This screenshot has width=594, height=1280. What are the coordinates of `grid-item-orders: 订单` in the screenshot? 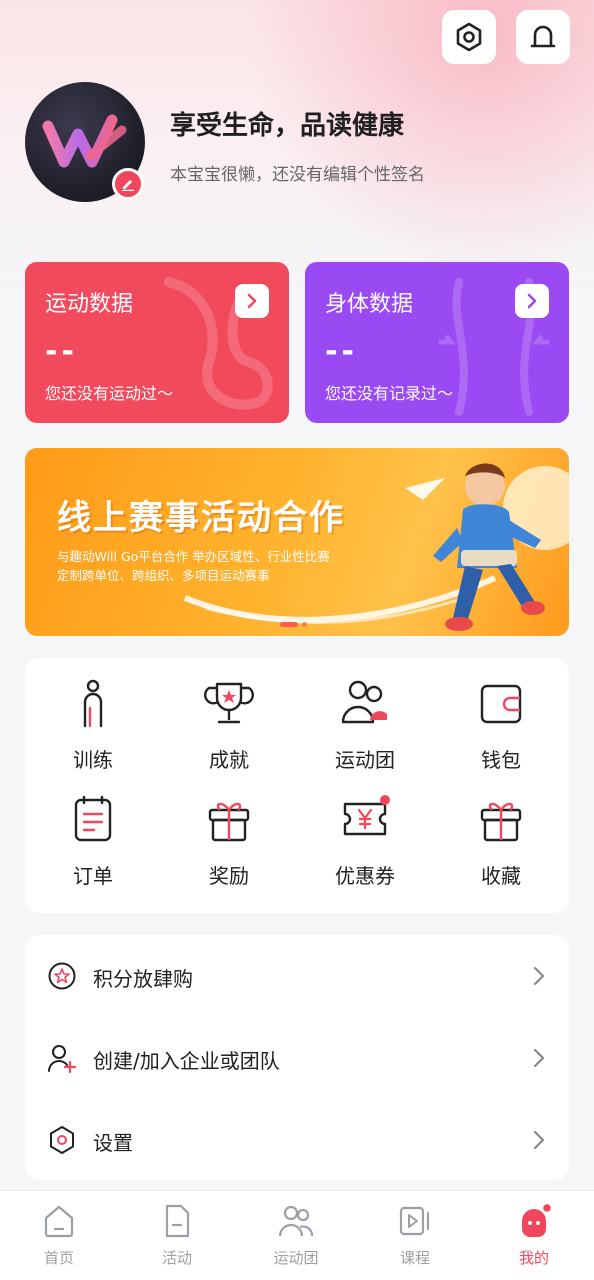 It's located at (93, 831).